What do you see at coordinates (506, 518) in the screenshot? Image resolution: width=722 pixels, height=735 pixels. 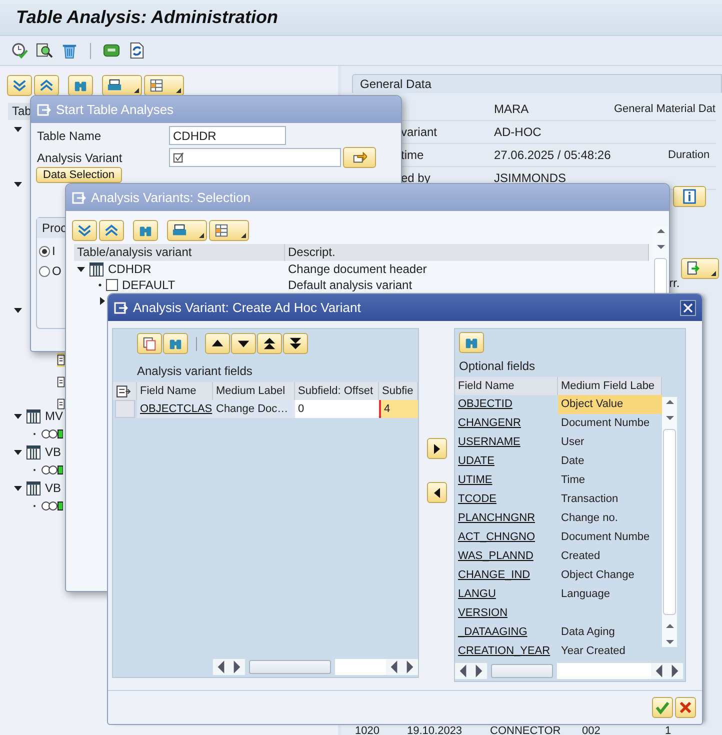 I see `field-name-link: PLANCHNGNR` at bounding box center [506, 518].